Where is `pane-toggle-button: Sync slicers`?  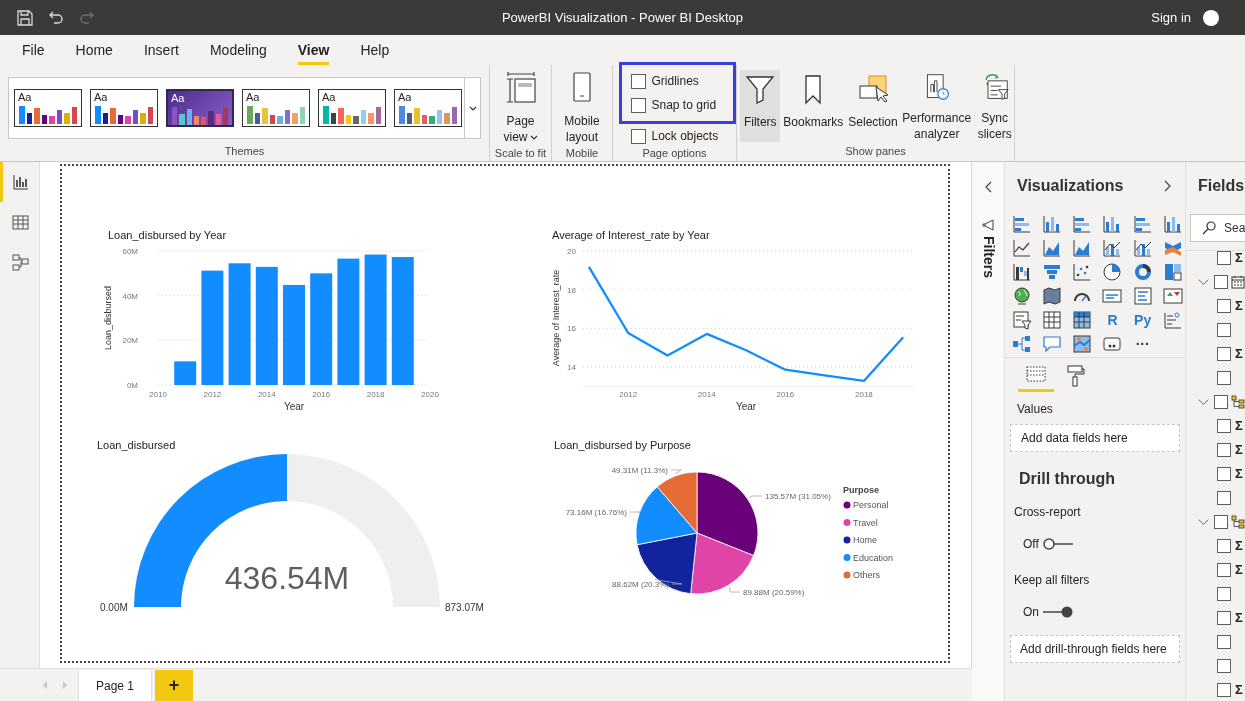
pane-toggle-button: Sync slicers is located at coordinates (994, 106).